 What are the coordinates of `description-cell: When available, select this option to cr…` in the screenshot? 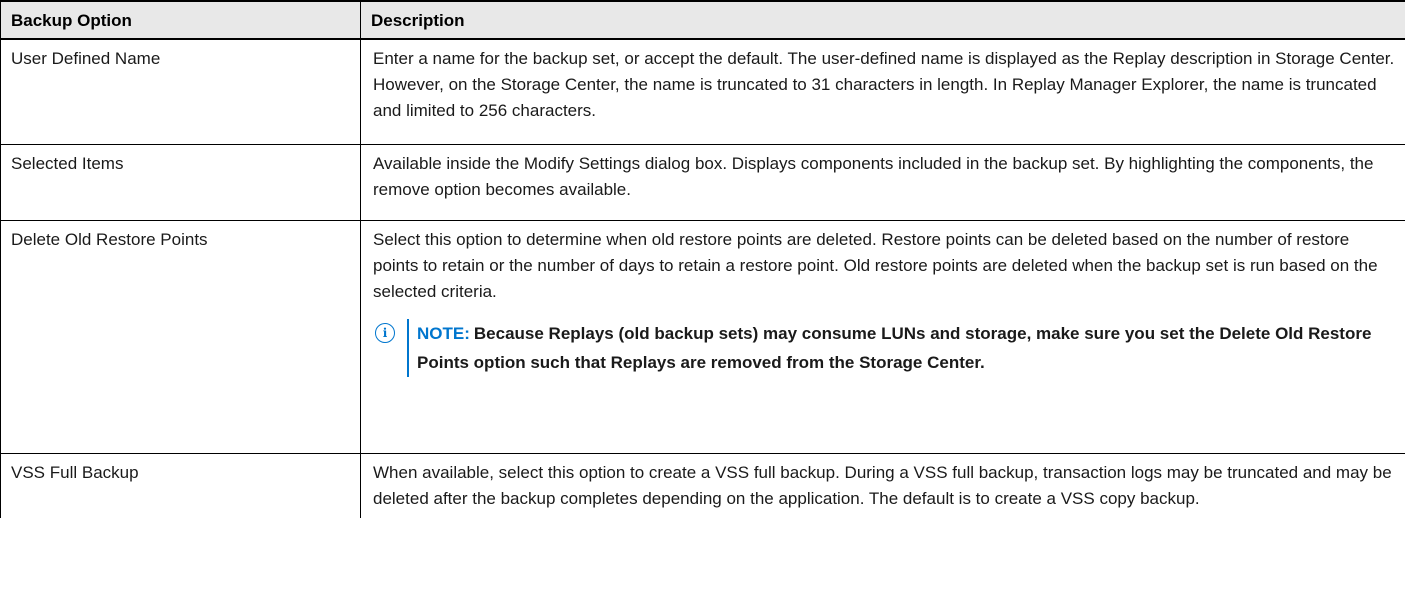 It's located at (882, 485).